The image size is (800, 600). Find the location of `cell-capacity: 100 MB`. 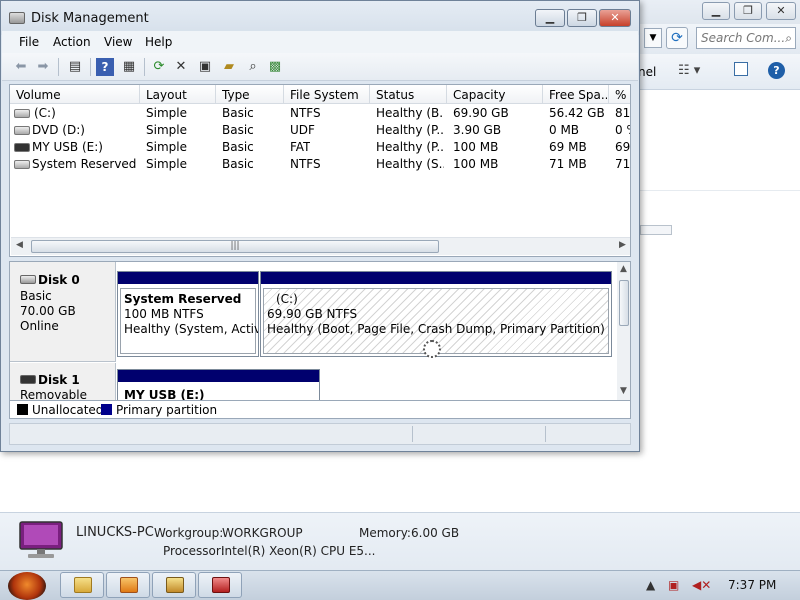

cell-capacity: 100 MB is located at coordinates (476, 147).